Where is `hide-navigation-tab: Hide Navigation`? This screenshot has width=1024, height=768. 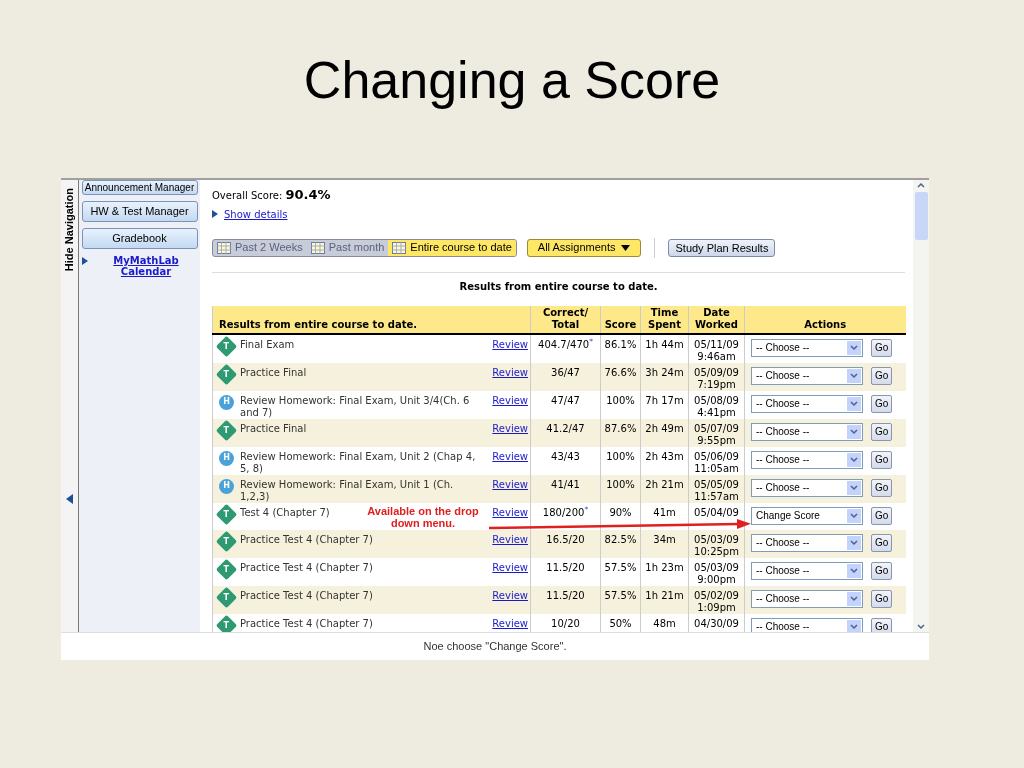 hide-navigation-tab: Hide Navigation is located at coordinates (70, 406).